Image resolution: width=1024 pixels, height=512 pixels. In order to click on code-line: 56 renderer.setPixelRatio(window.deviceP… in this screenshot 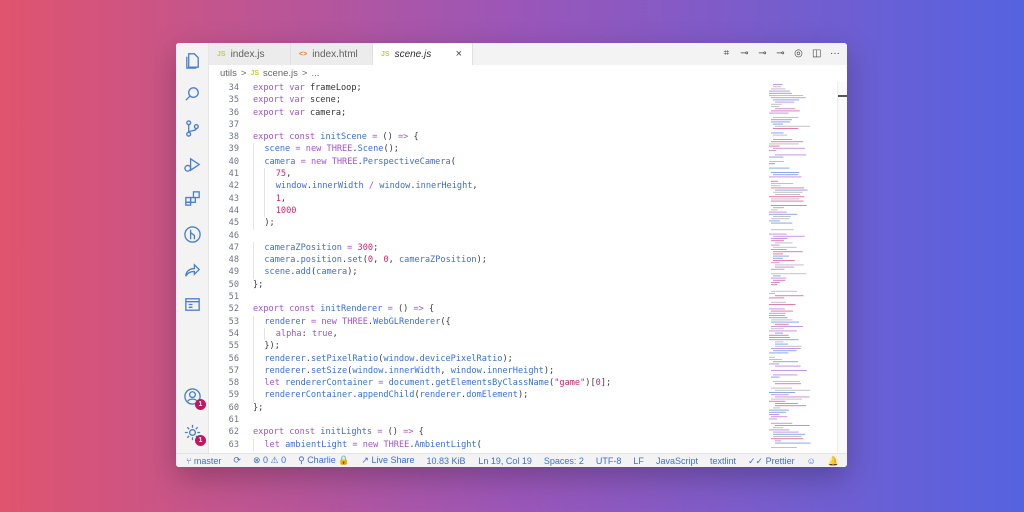, I will do `click(488, 358)`.